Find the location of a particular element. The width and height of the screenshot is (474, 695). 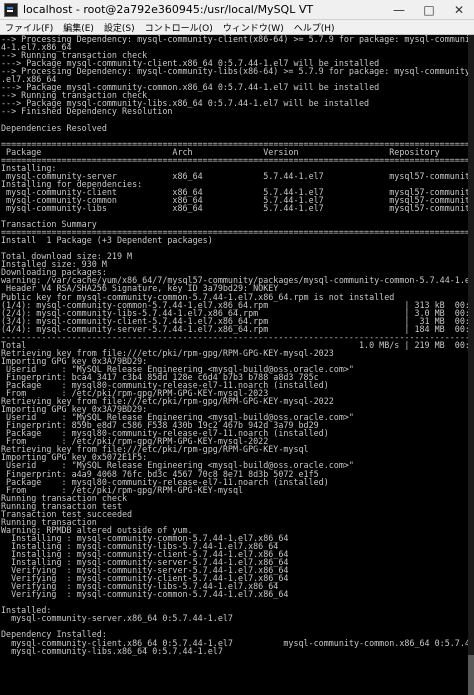

maximize-icon: □ is located at coordinates (429, 9).